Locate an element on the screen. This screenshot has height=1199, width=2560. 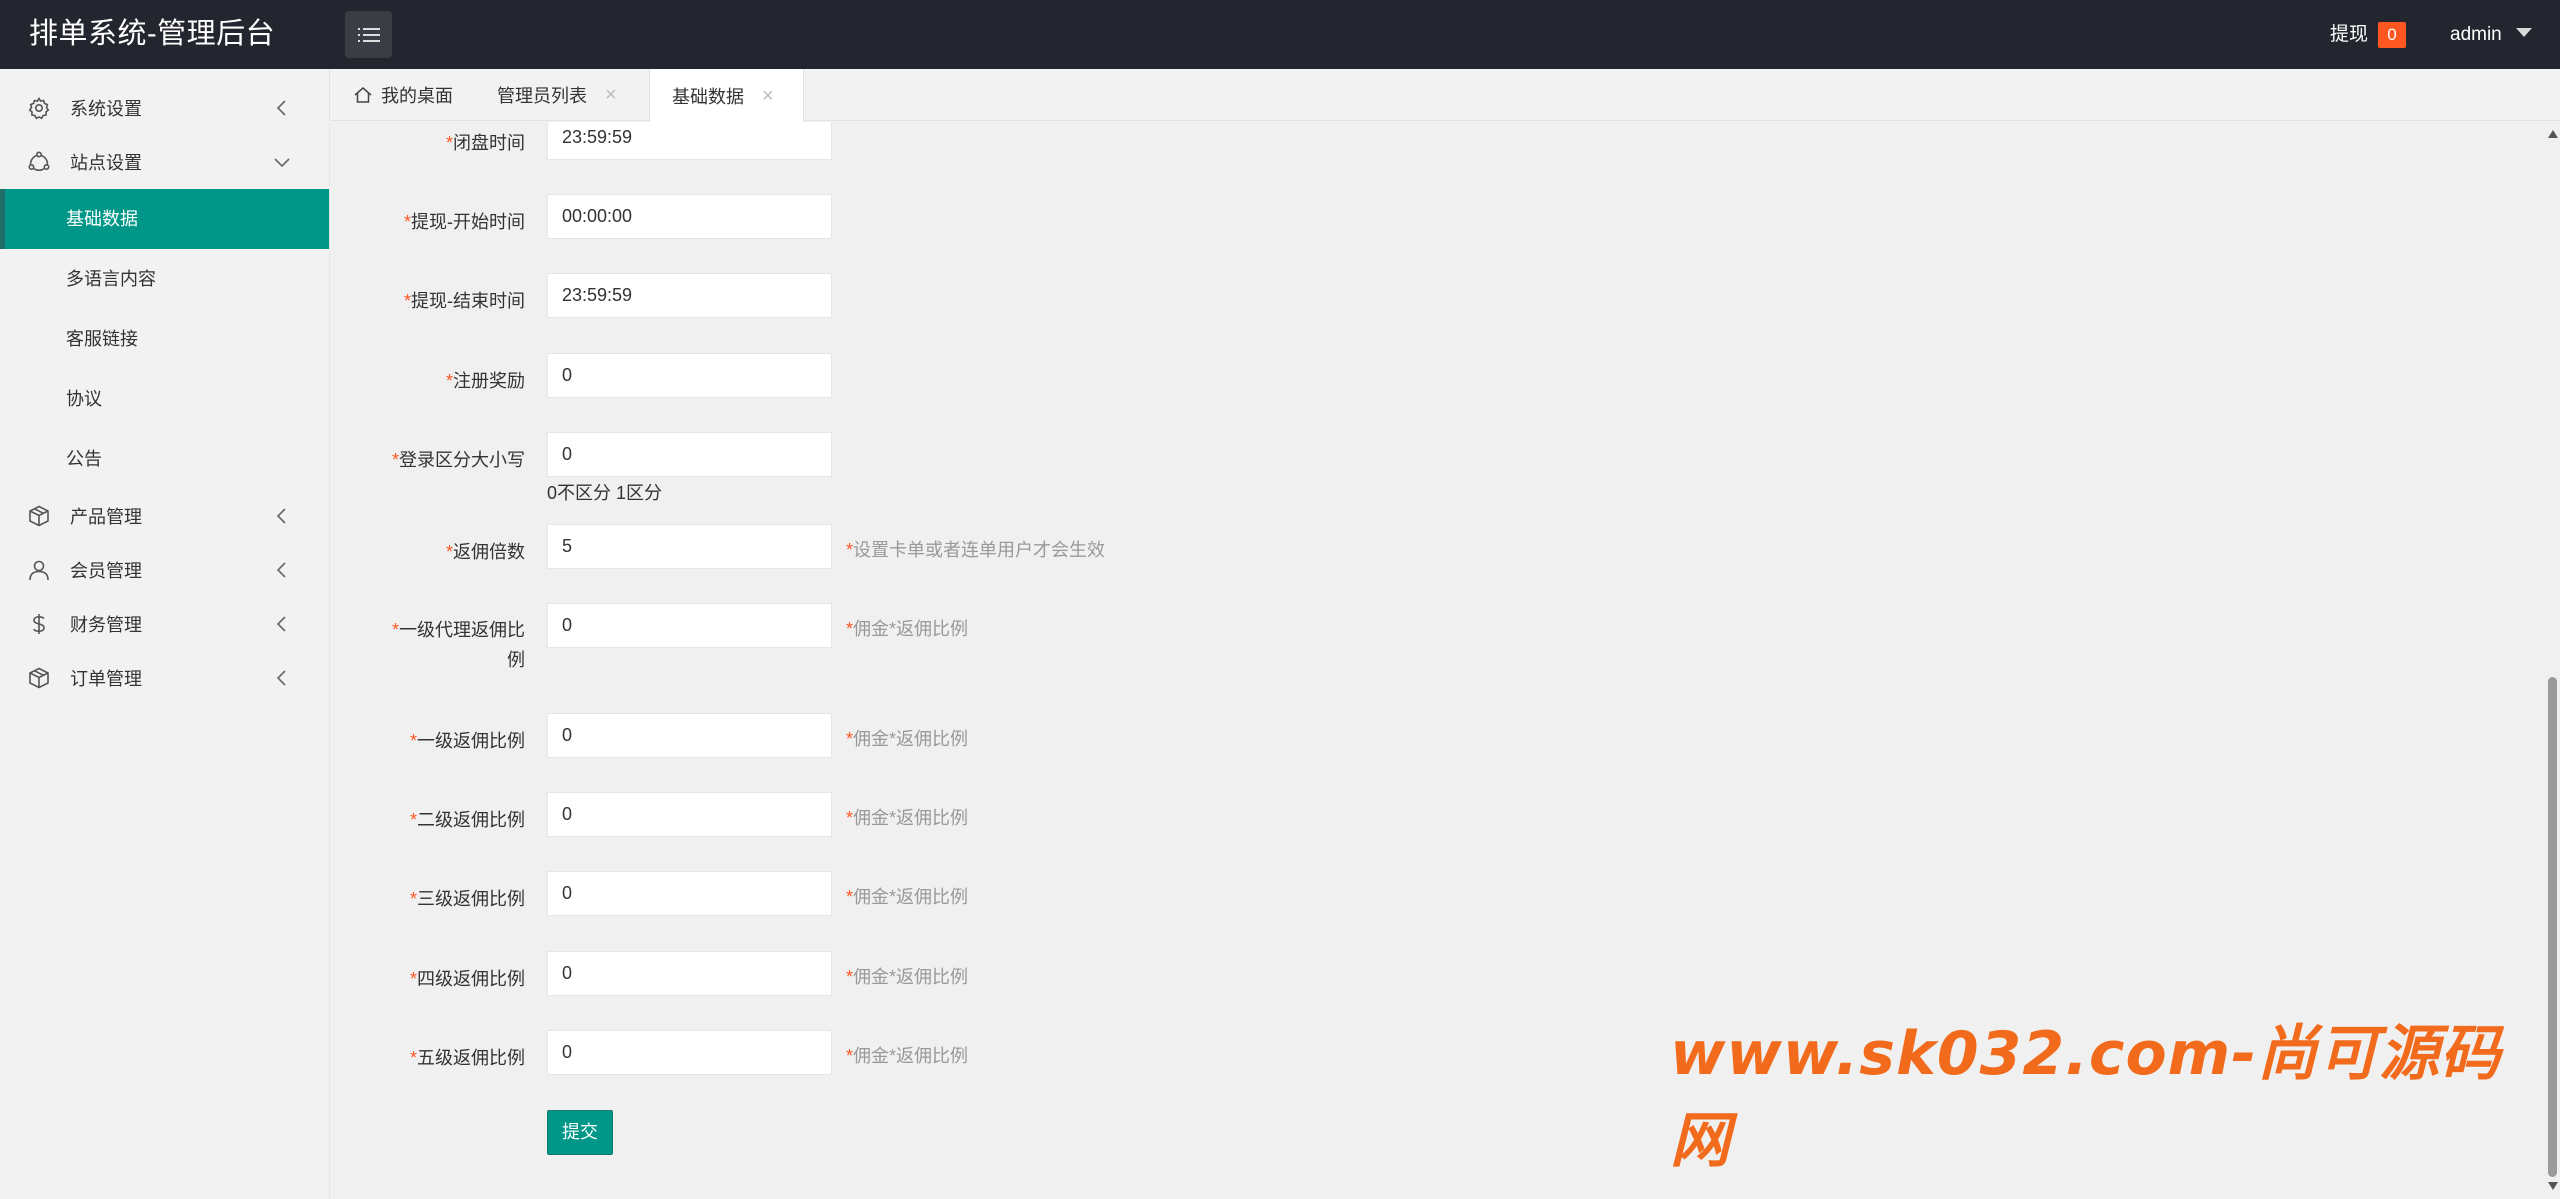
withdraw-link: 提现 0 is located at coordinates (2368, 34).